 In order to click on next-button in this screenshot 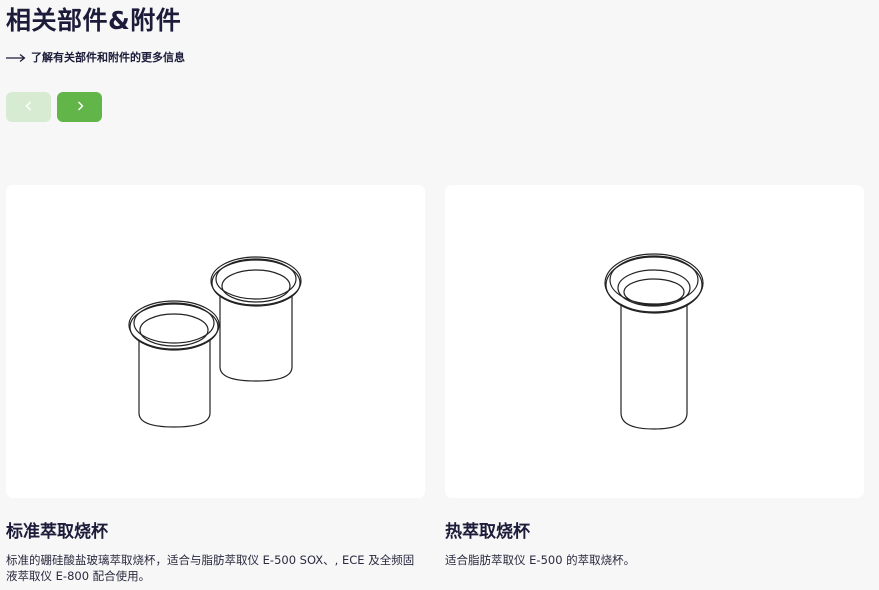, I will do `click(79, 107)`.